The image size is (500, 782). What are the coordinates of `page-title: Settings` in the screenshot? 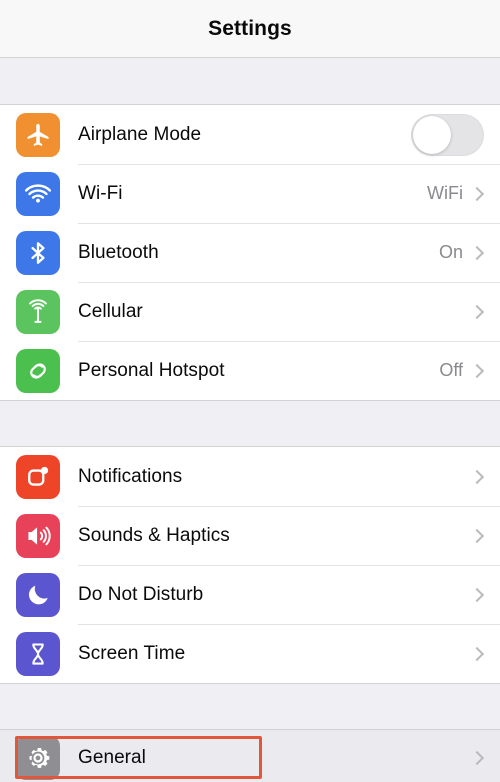 It's located at (250, 28).